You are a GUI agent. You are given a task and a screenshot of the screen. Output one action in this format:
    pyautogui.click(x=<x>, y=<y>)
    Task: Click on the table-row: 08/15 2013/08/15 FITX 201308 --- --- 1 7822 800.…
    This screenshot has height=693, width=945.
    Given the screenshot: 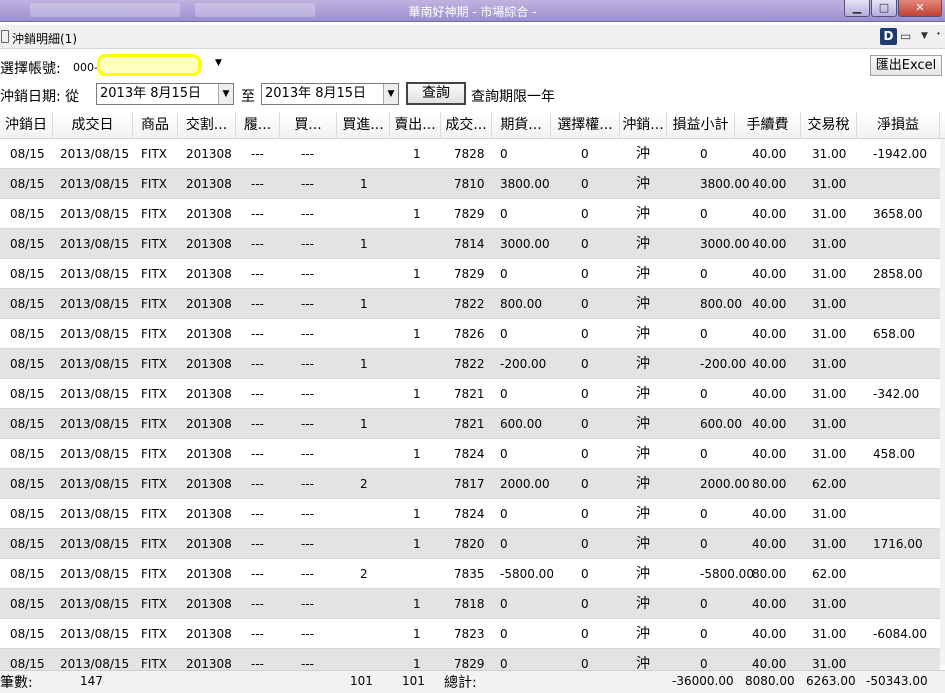 What is the action you would take?
    pyautogui.click(x=470, y=304)
    